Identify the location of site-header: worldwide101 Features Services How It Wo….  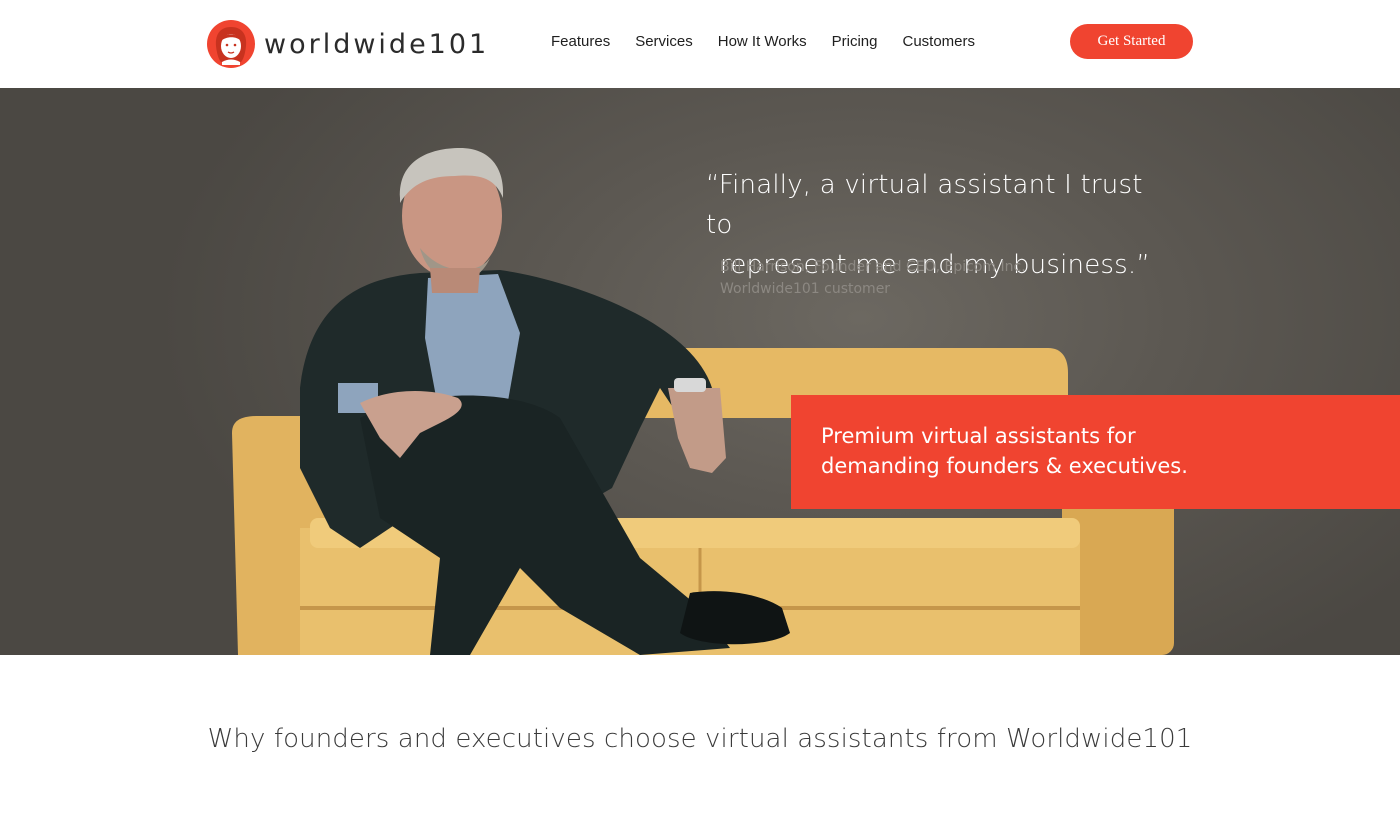
(700, 44).